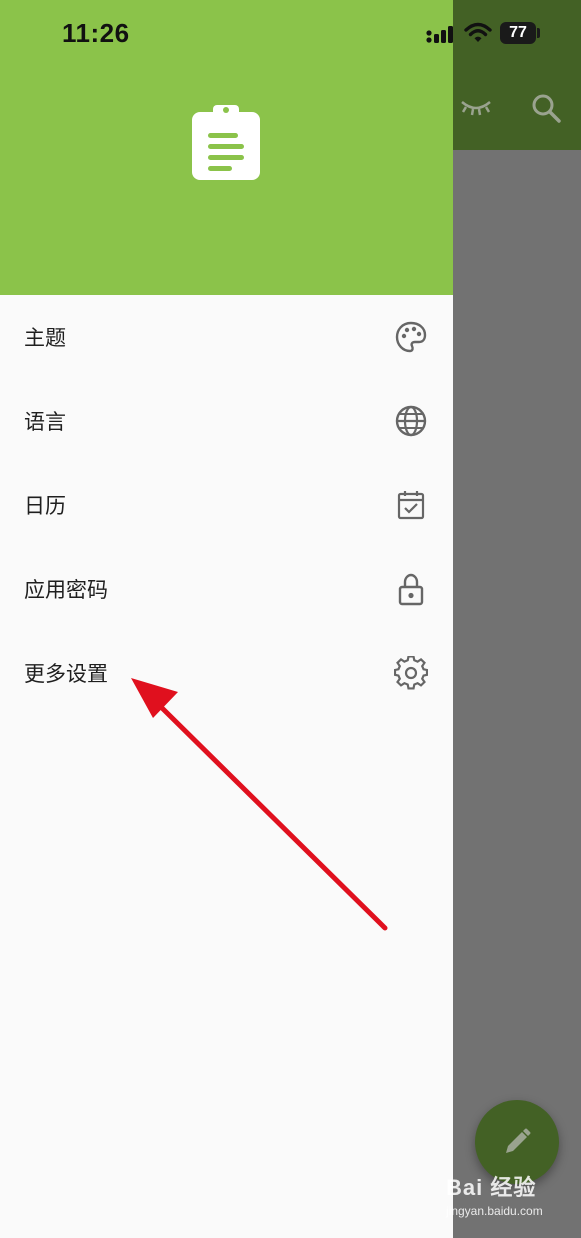 The width and height of the screenshot is (581, 1238). I want to click on globe-icon, so click(411, 421).